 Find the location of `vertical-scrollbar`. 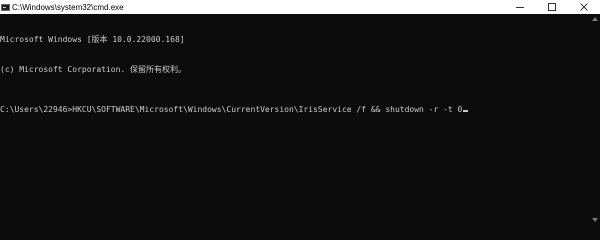

vertical-scrollbar is located at coordinates (595, 119).